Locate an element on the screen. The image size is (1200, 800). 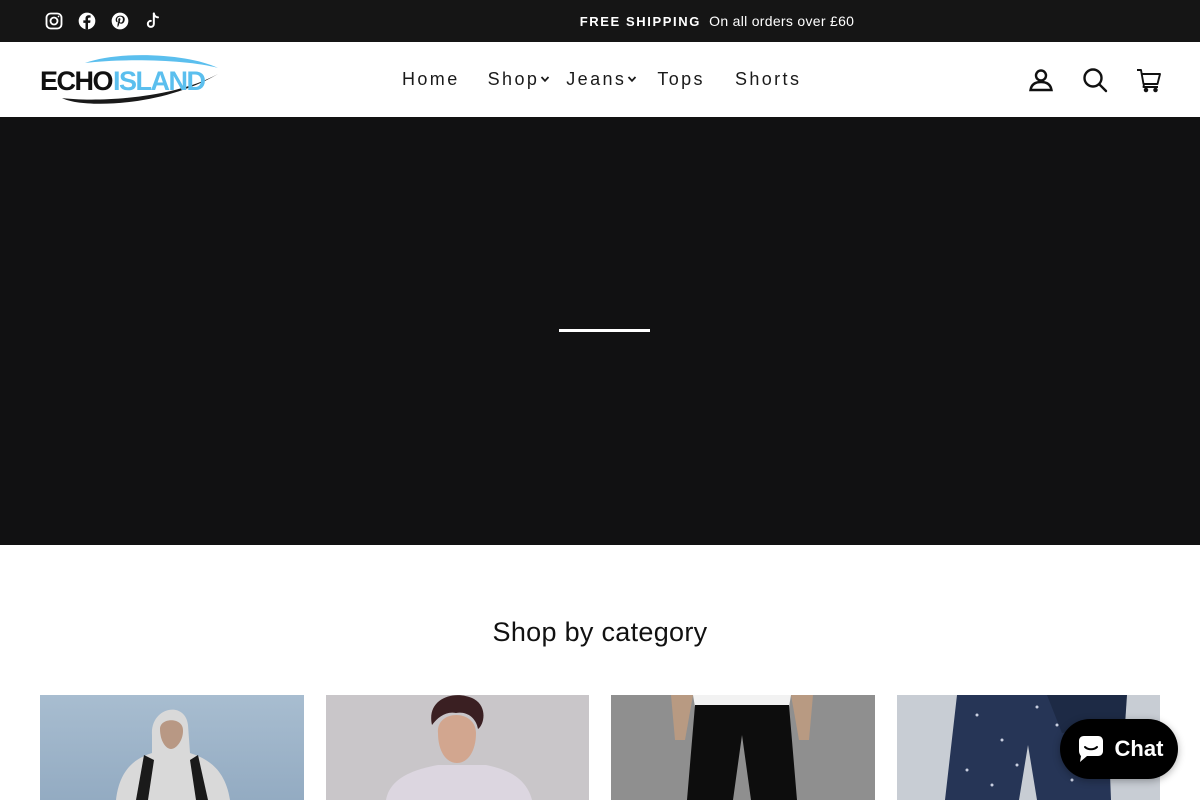
announcement-strong: FREE SHIPPING is located at coordinates (640, 21).